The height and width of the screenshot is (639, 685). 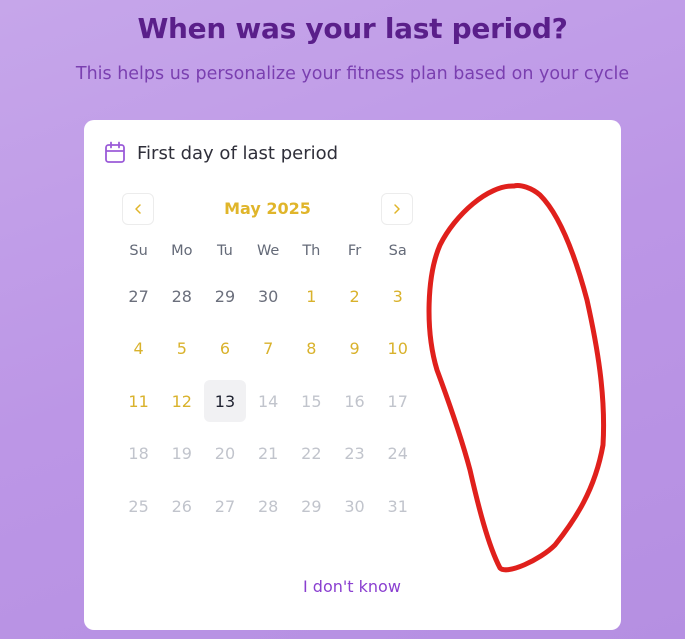 I want to click on next-month-button, so click(x=397, y=209).